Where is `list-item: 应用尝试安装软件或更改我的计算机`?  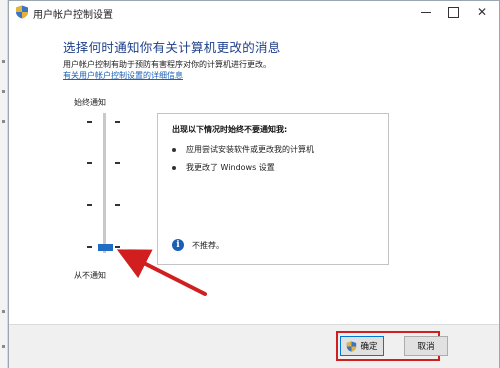
list-item: 应用尝试安装软件或更改我的计算机 is located at coordinates (272, 149).